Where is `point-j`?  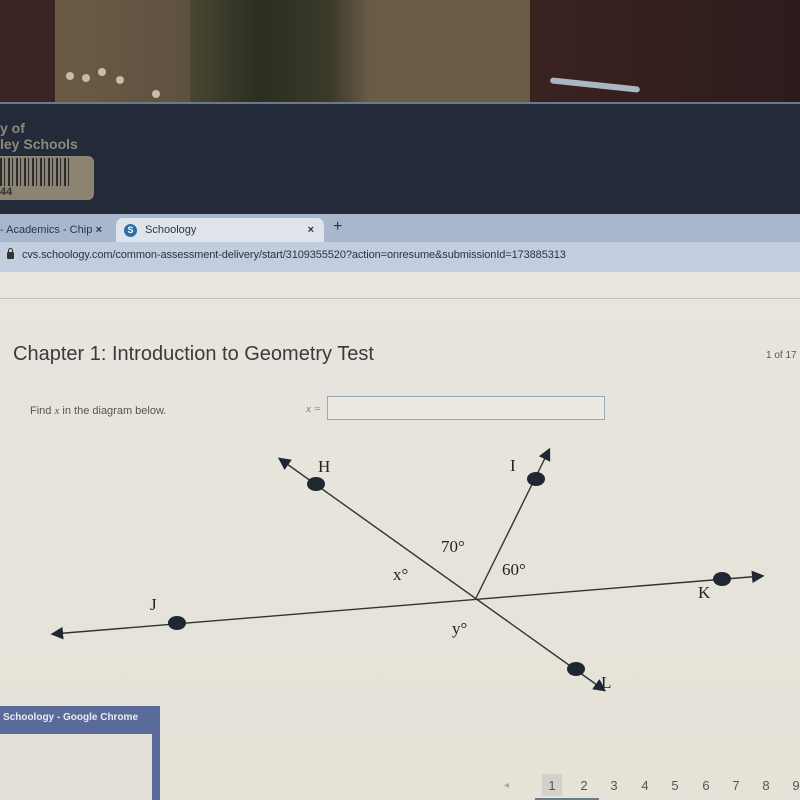 point-j is located at coordinates (177, 623).